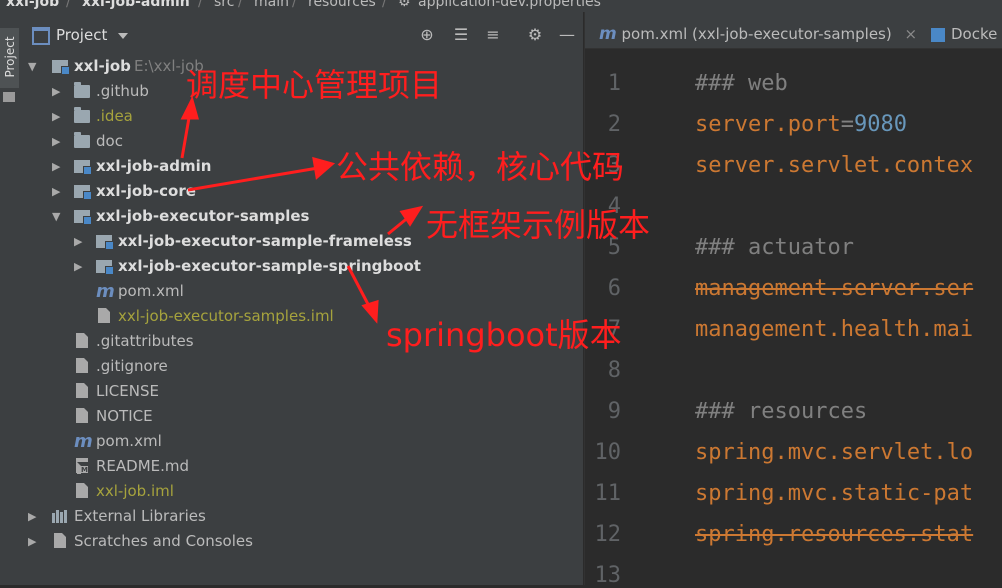 Image resolution: width=1002 pixels, height=588 pixels. I want to click on code-line: spring.mvc.static-pat, so click(834, 493).